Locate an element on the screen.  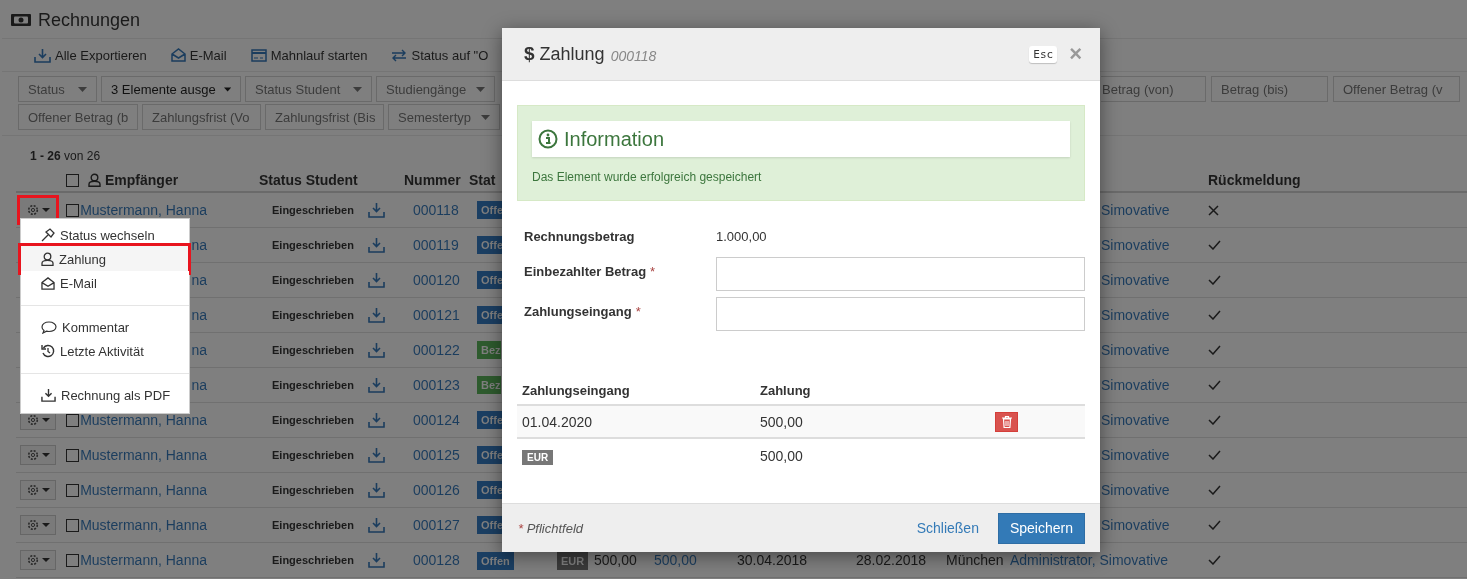
alert-title: Information is located at coordinates (614, 139).